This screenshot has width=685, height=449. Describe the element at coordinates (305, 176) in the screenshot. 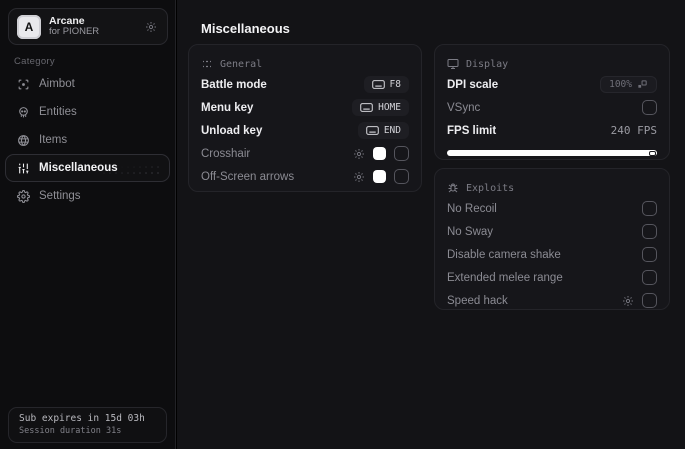

I see `offscreen-arrows-row: Off-Screen arrows` at that location.